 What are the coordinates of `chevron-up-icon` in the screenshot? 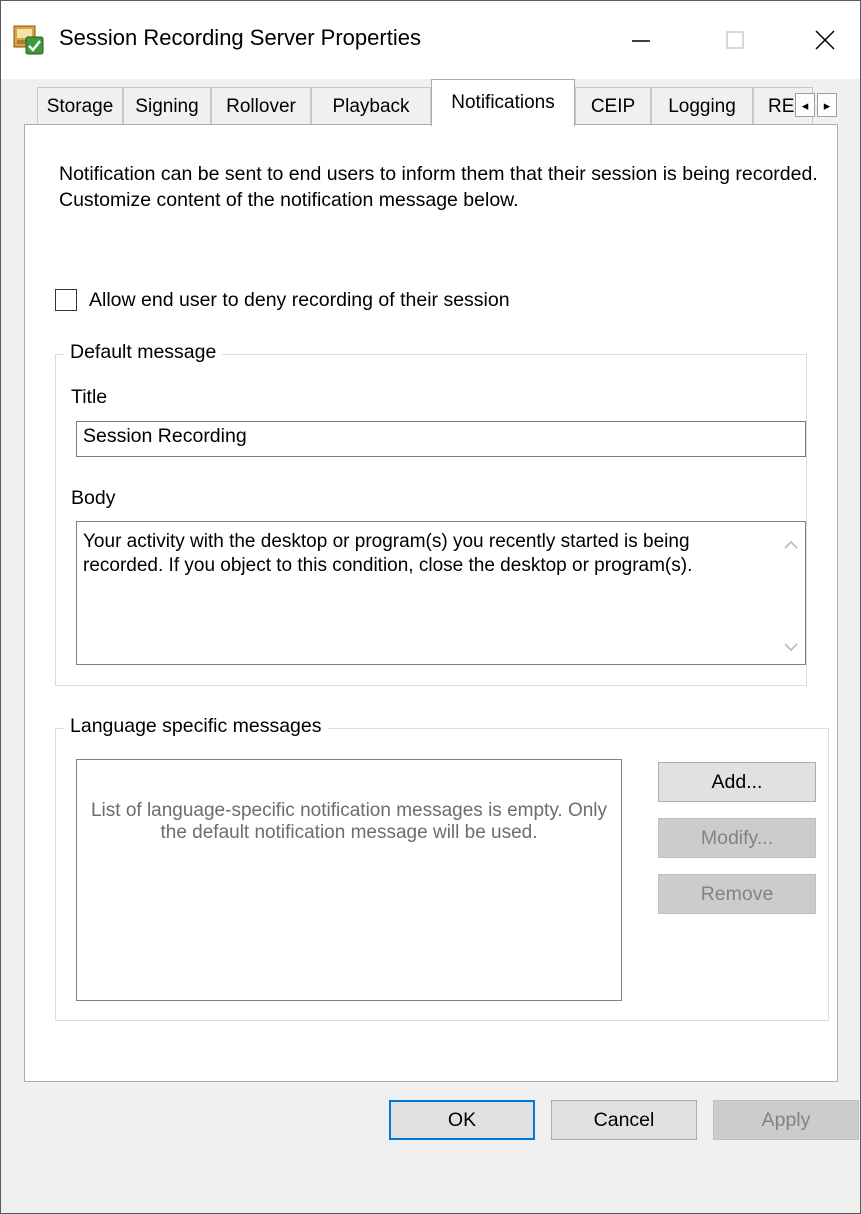 It's located at (791, 545).